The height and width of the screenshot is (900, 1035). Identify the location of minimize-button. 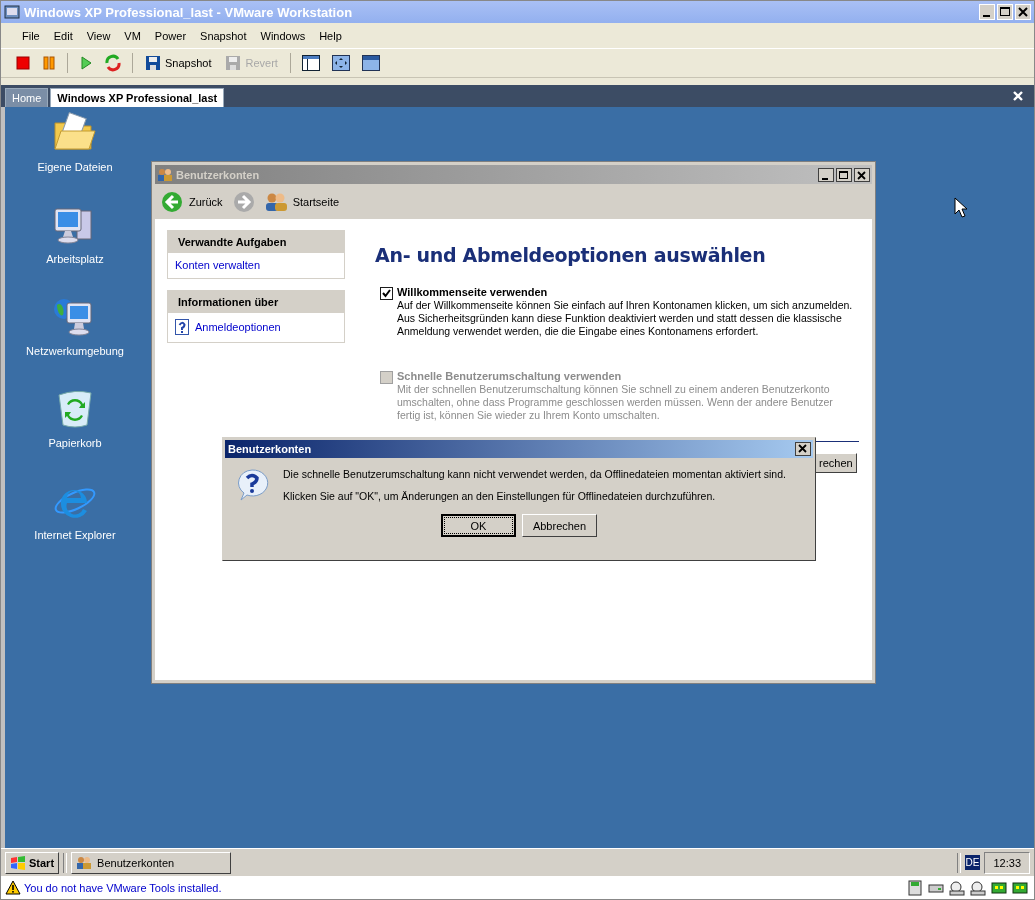
(826, 174).